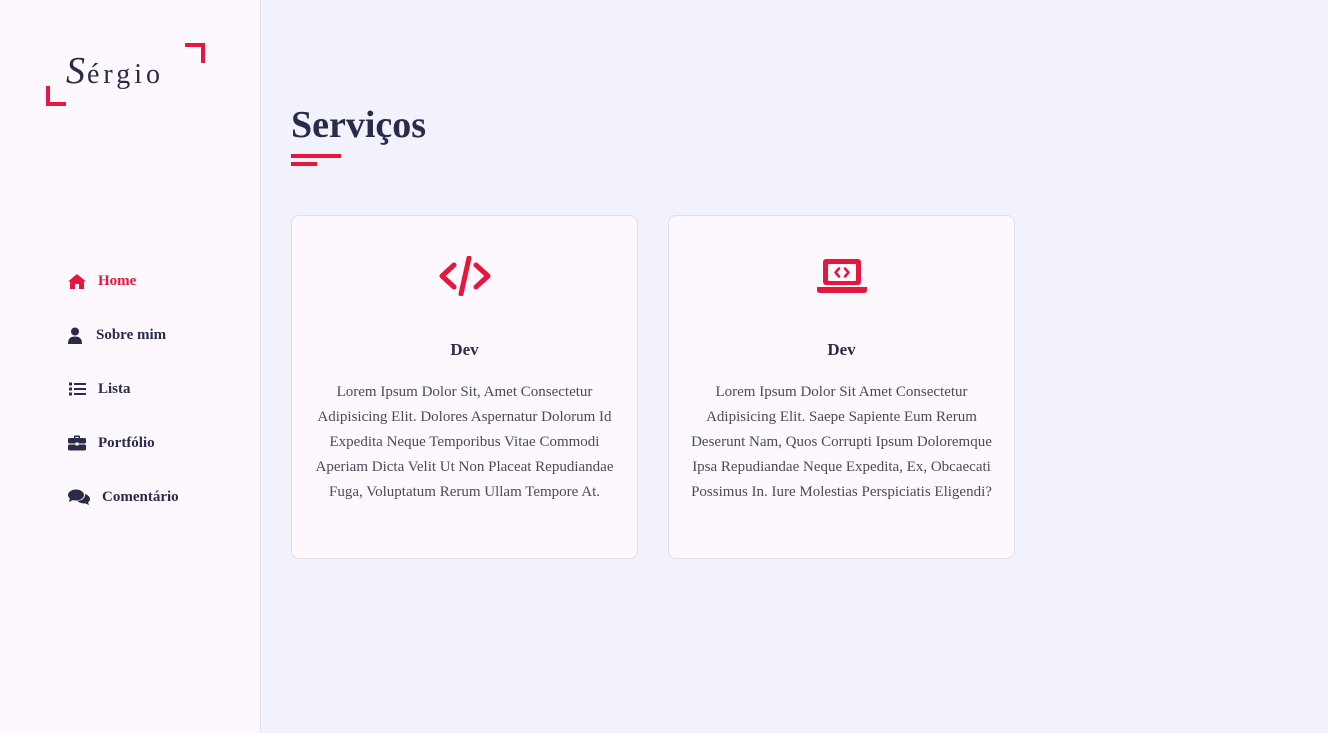 This screenshot has width=1328, height=733. Describe the element at coordinates (140, 496) in the screenshot. I see `sidebar-item-label: Comentário` at that location.